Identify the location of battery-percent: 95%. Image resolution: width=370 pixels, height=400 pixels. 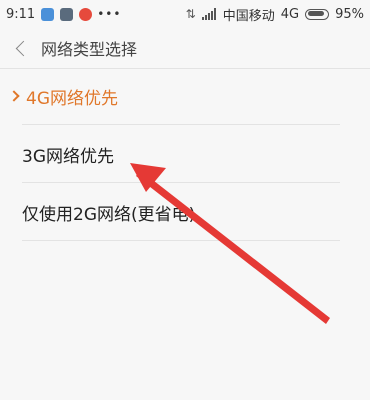
(349, 14).